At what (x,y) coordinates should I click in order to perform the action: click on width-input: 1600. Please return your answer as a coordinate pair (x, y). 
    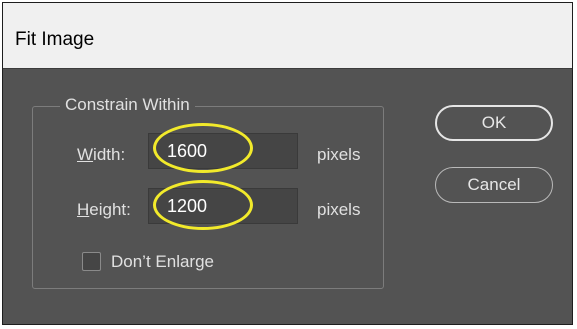
    Looking at the image, I should click on (223, 151).